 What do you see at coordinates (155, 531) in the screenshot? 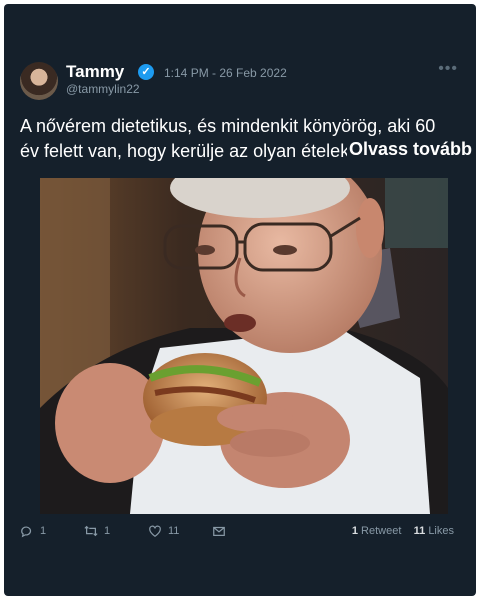
I see `like-icon` at bounding box center [155, 531].